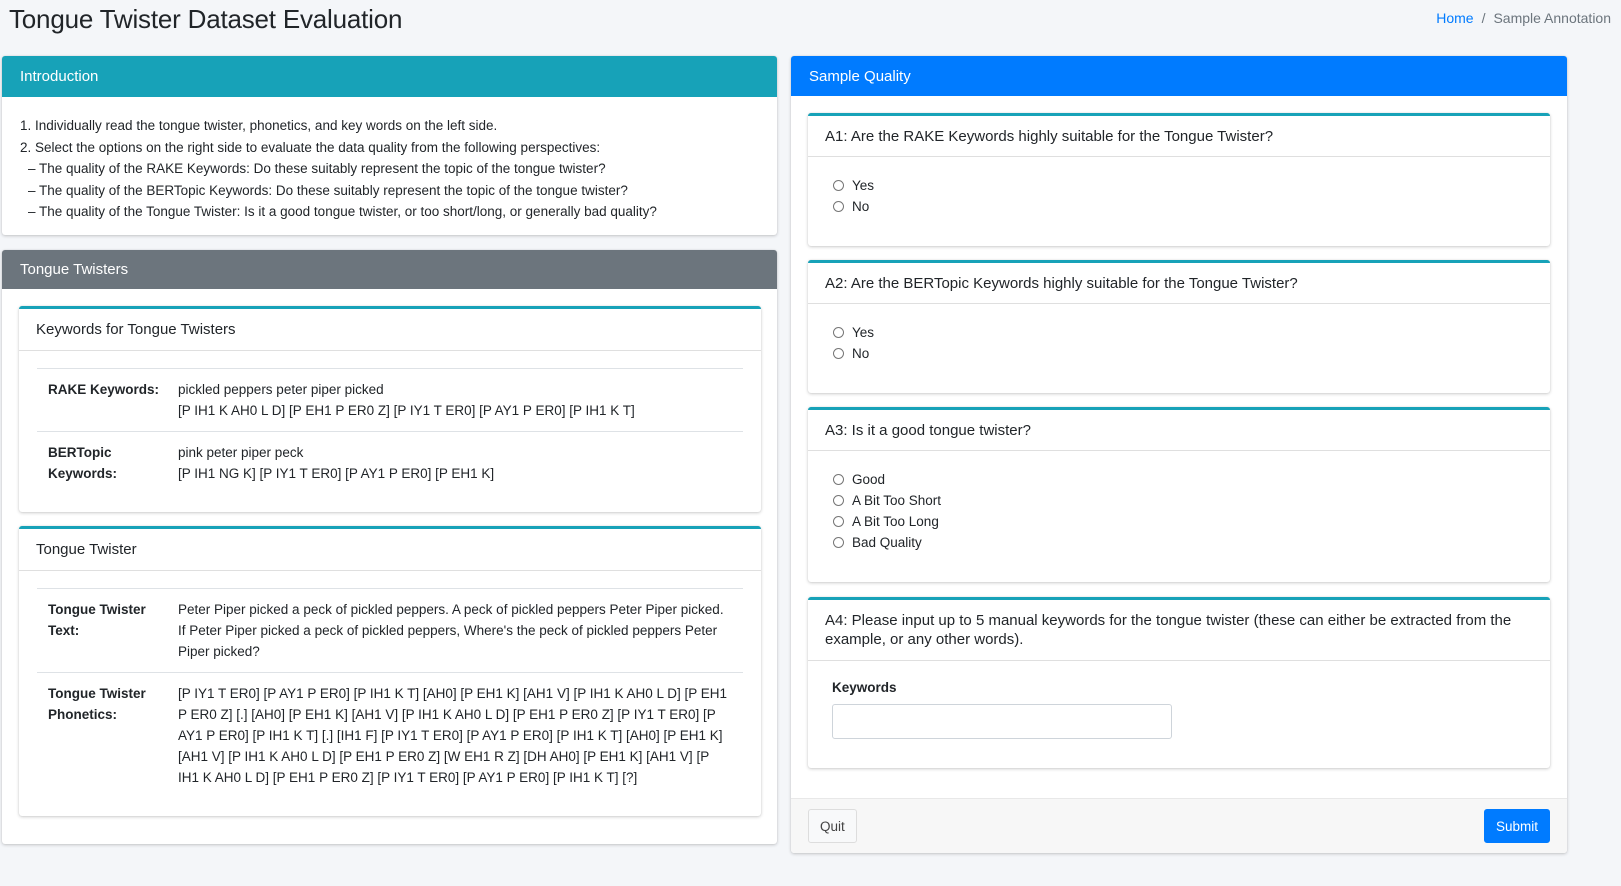  What do you see at coordinates (1179, 542) in the screenshot?
I see `radio-option-bad-quality: Bad Quality` at bounding box center [1179, 542].